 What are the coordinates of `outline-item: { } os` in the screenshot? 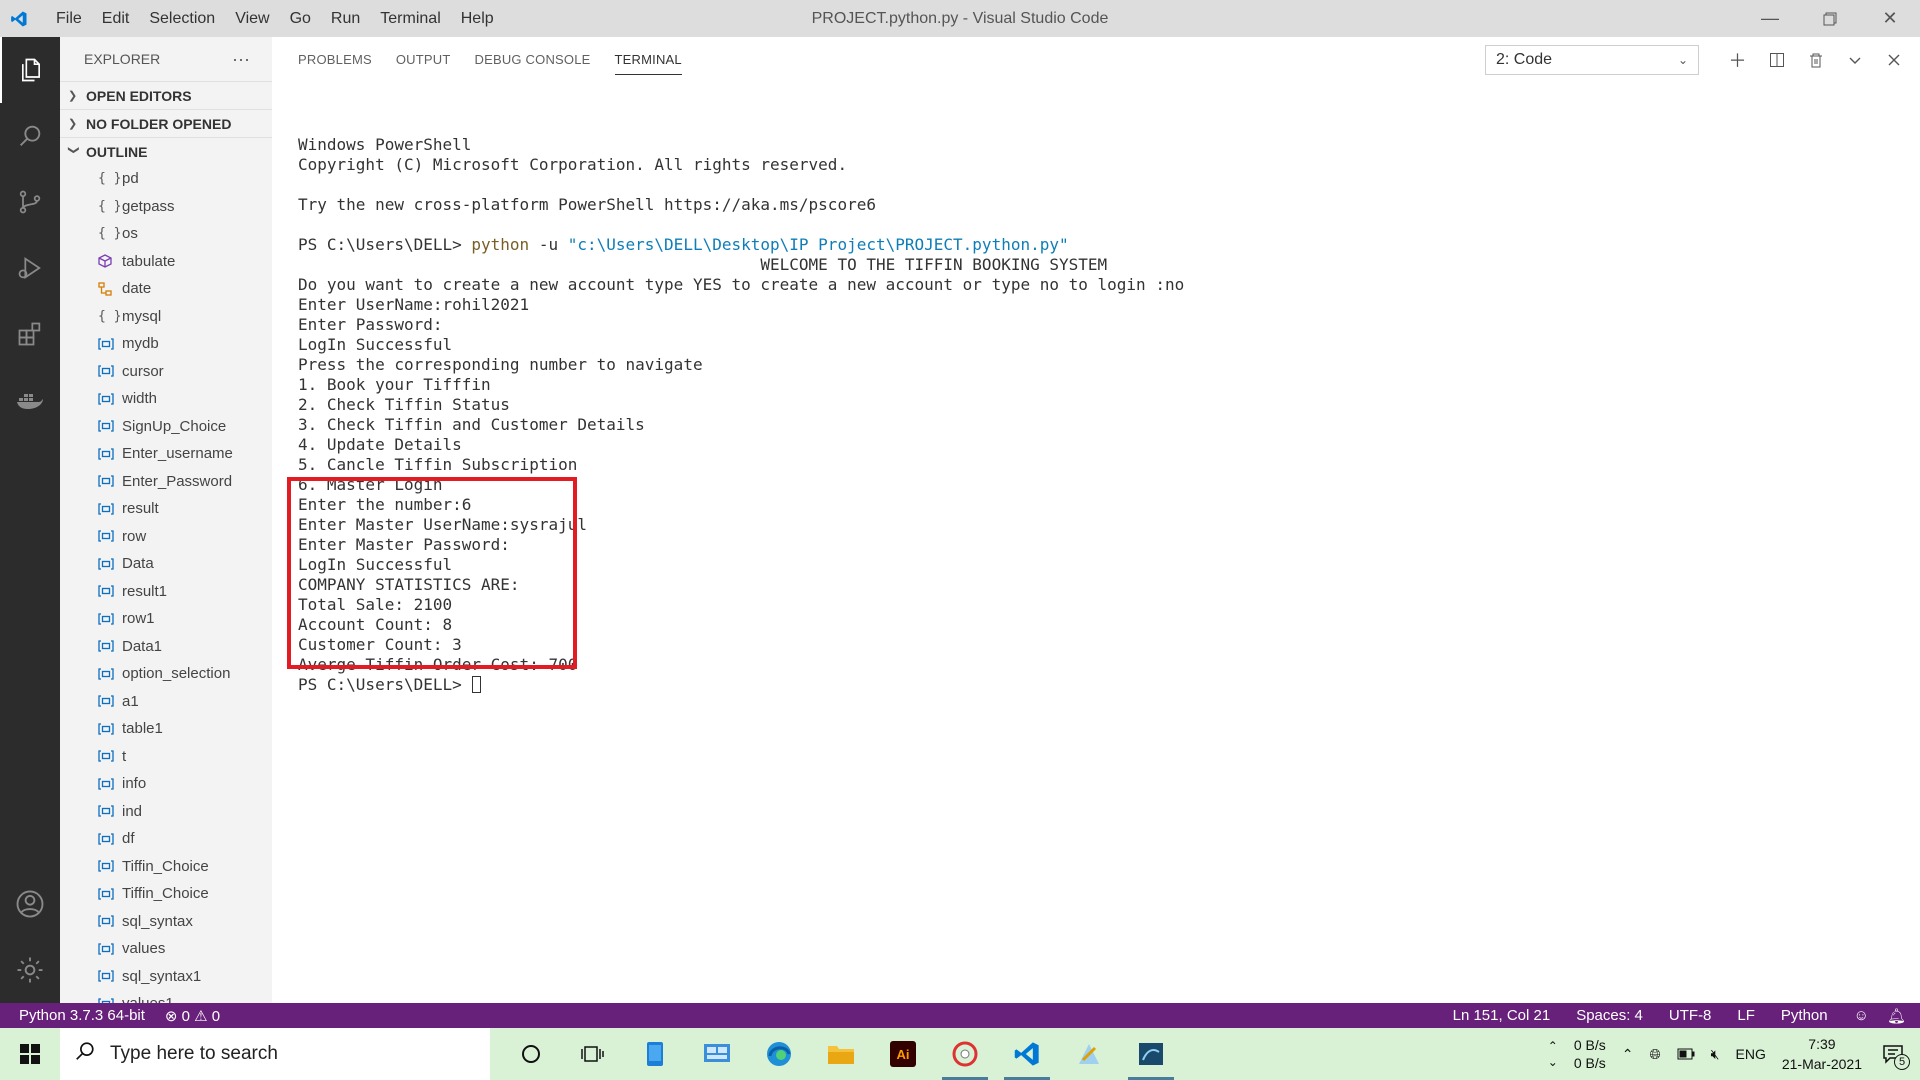 It's located at (166, 234).